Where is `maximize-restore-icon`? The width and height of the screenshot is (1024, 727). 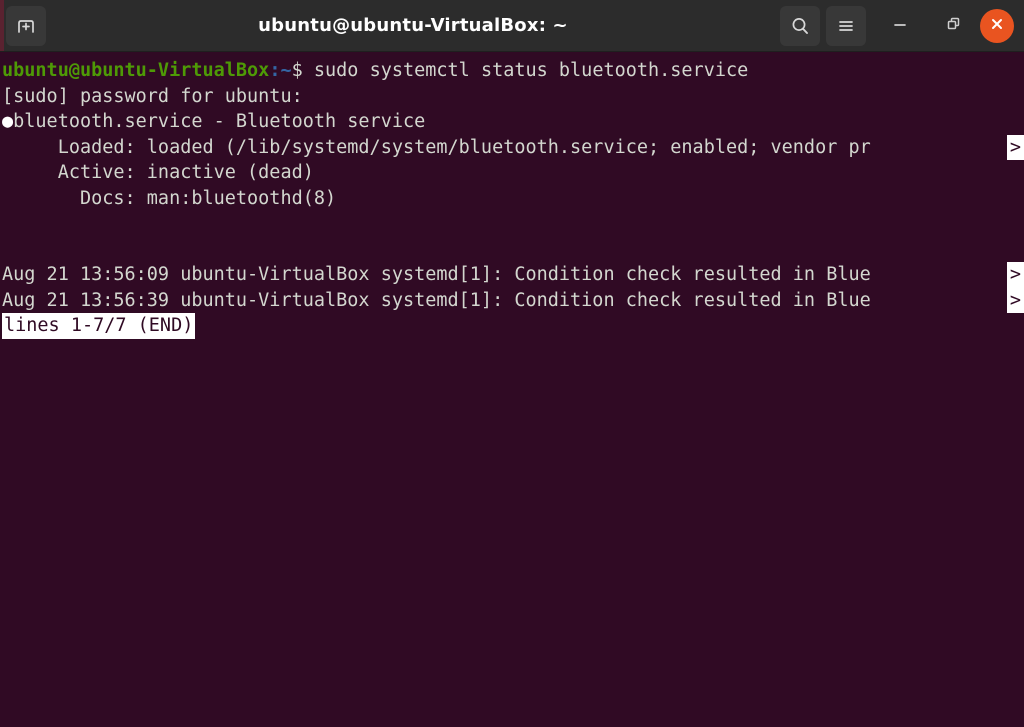 maximize-restore-icon is located at coordinates (954, 26).